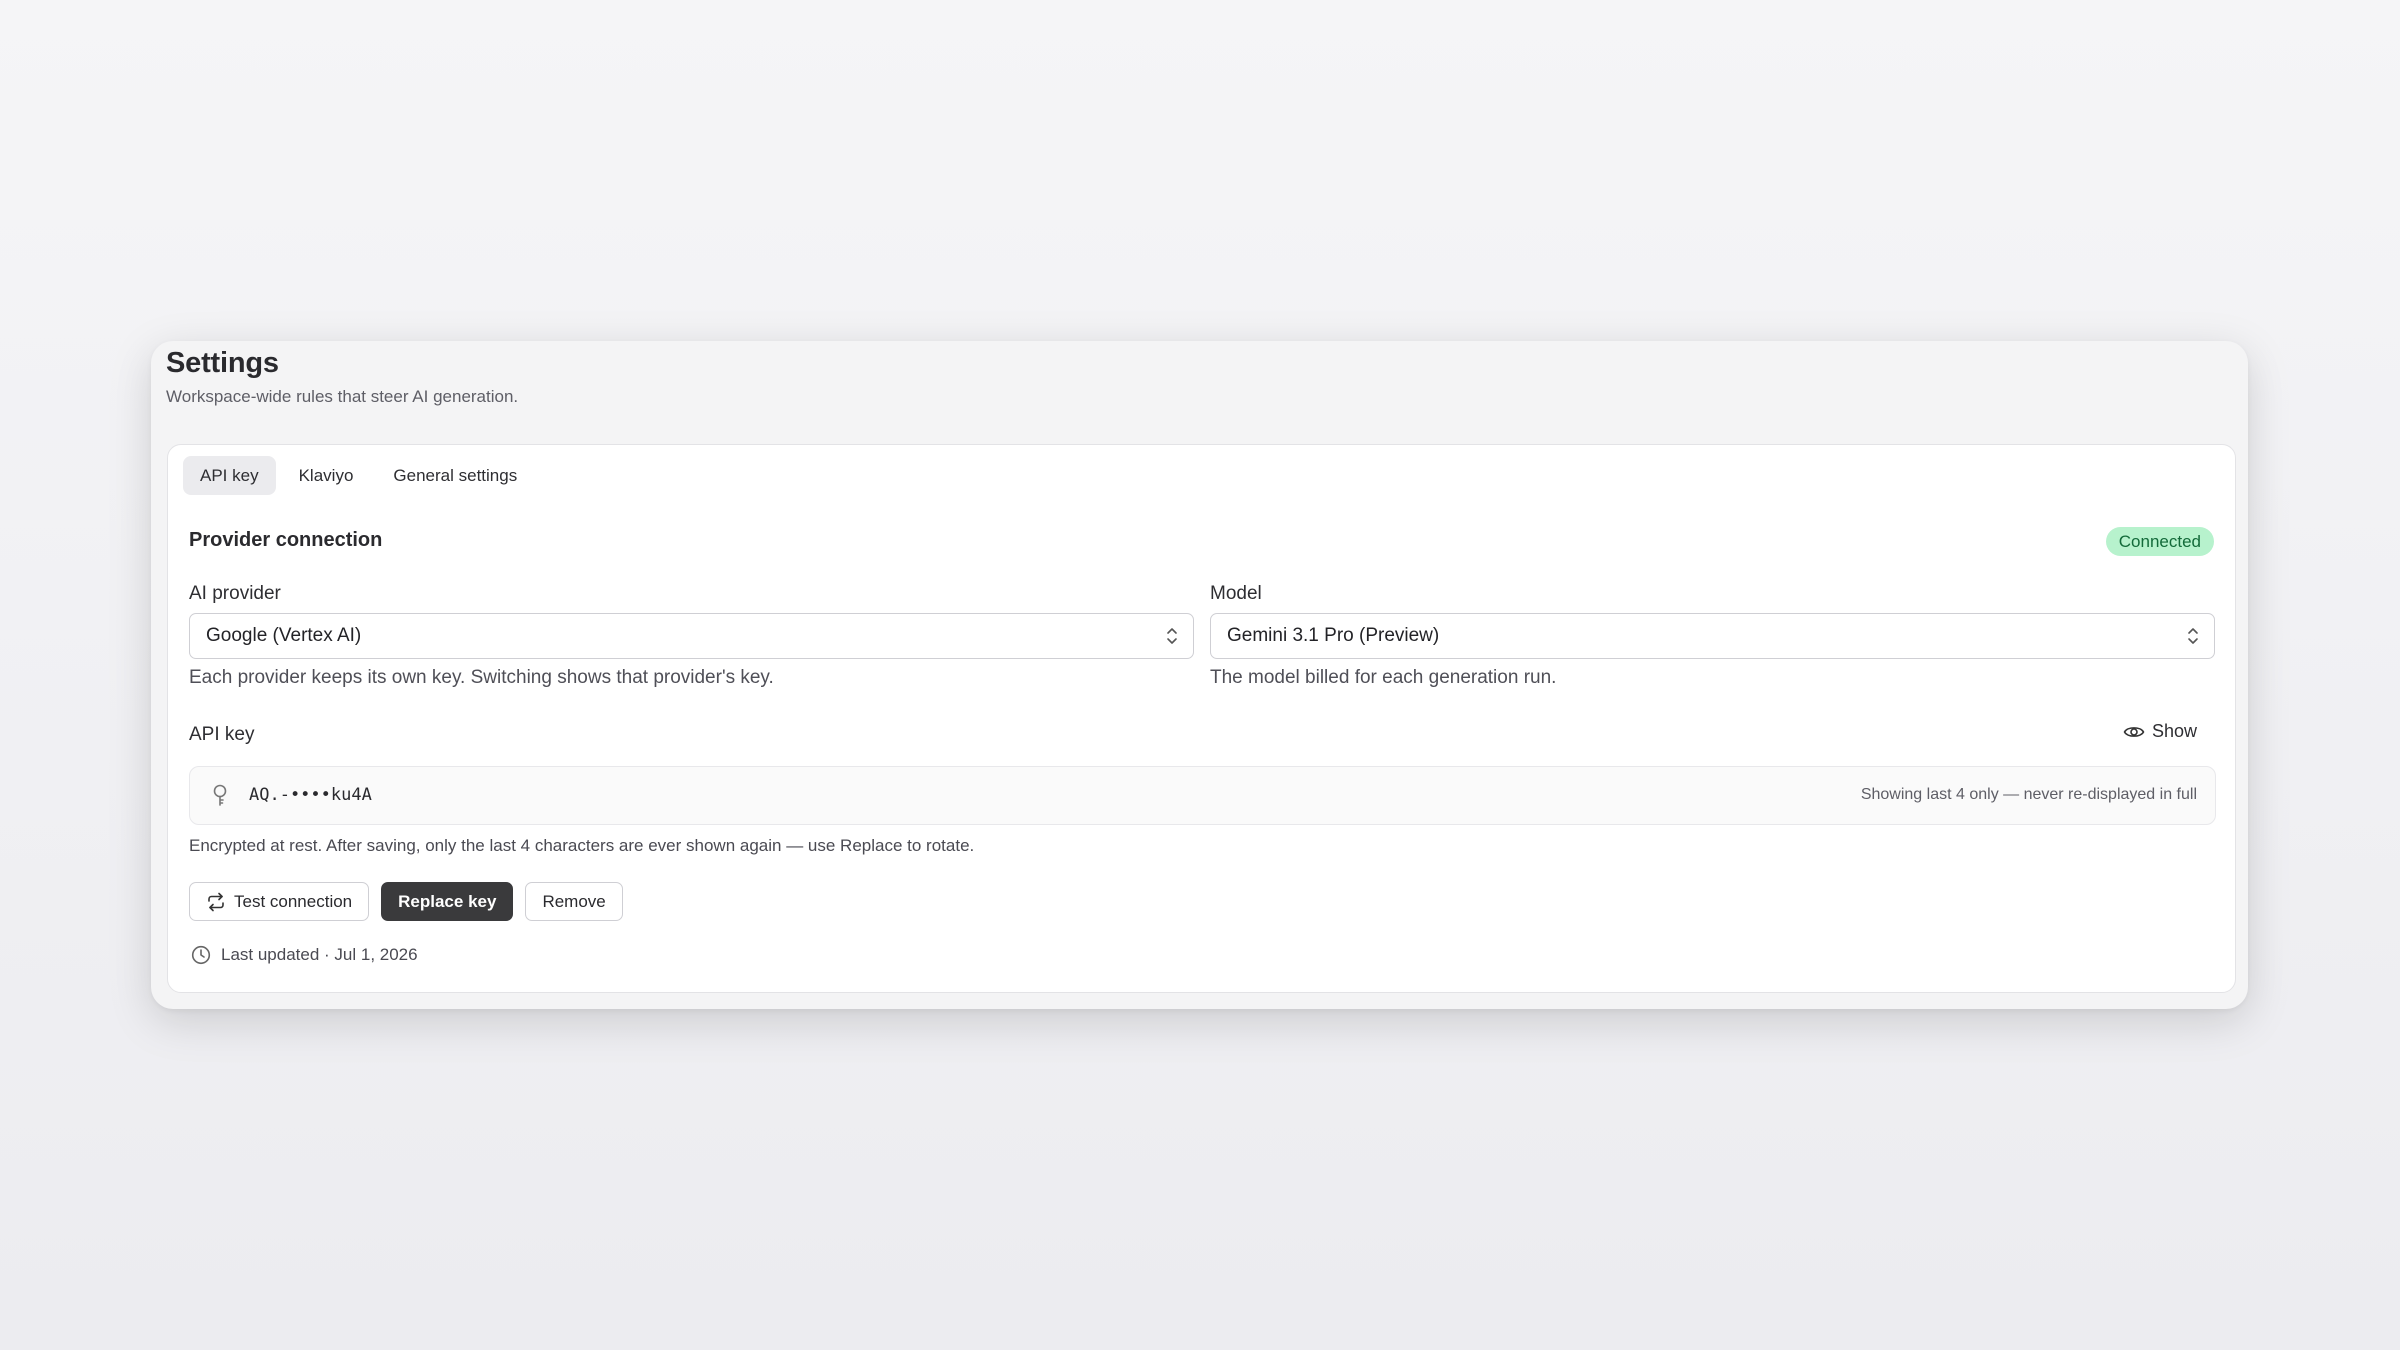  Describe the element at coordinates (2174, 731) in the screenshot. I see `show-key-label: Show` at that location.